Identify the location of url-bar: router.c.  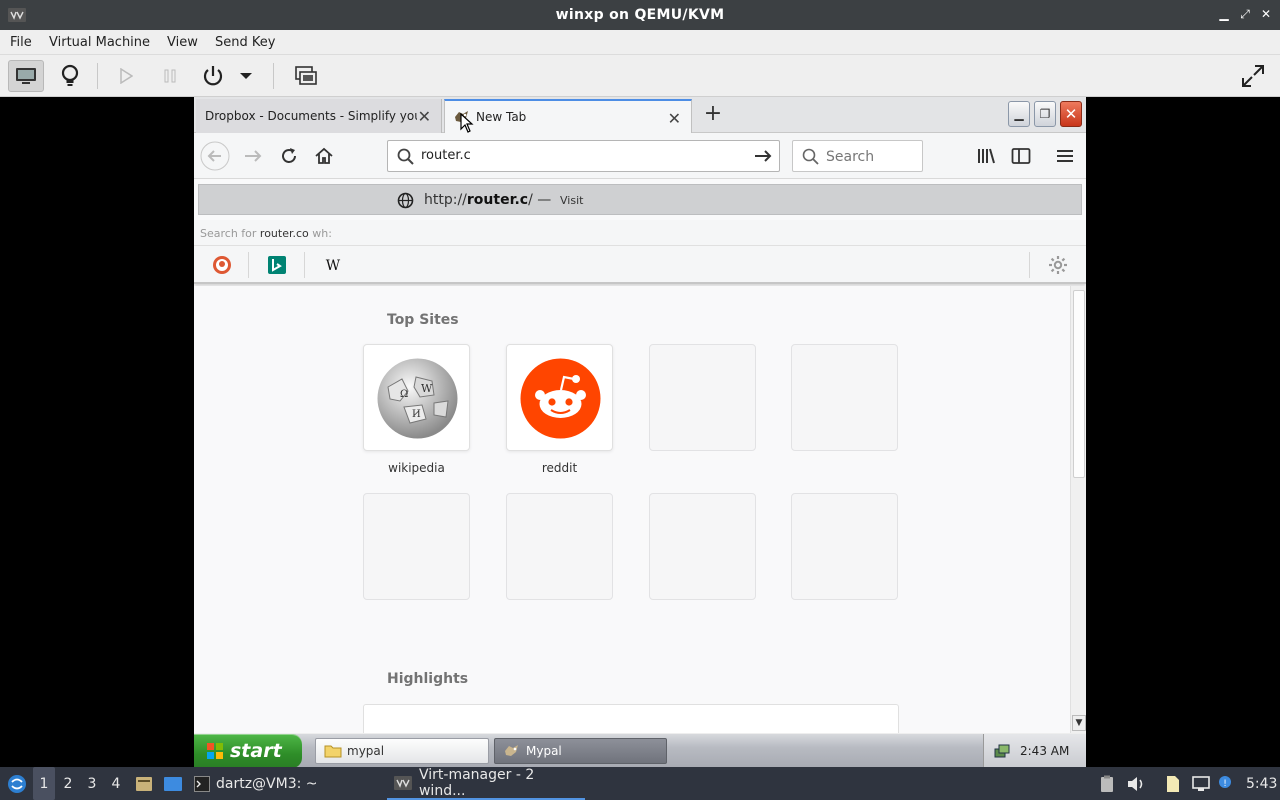
(583, 156).